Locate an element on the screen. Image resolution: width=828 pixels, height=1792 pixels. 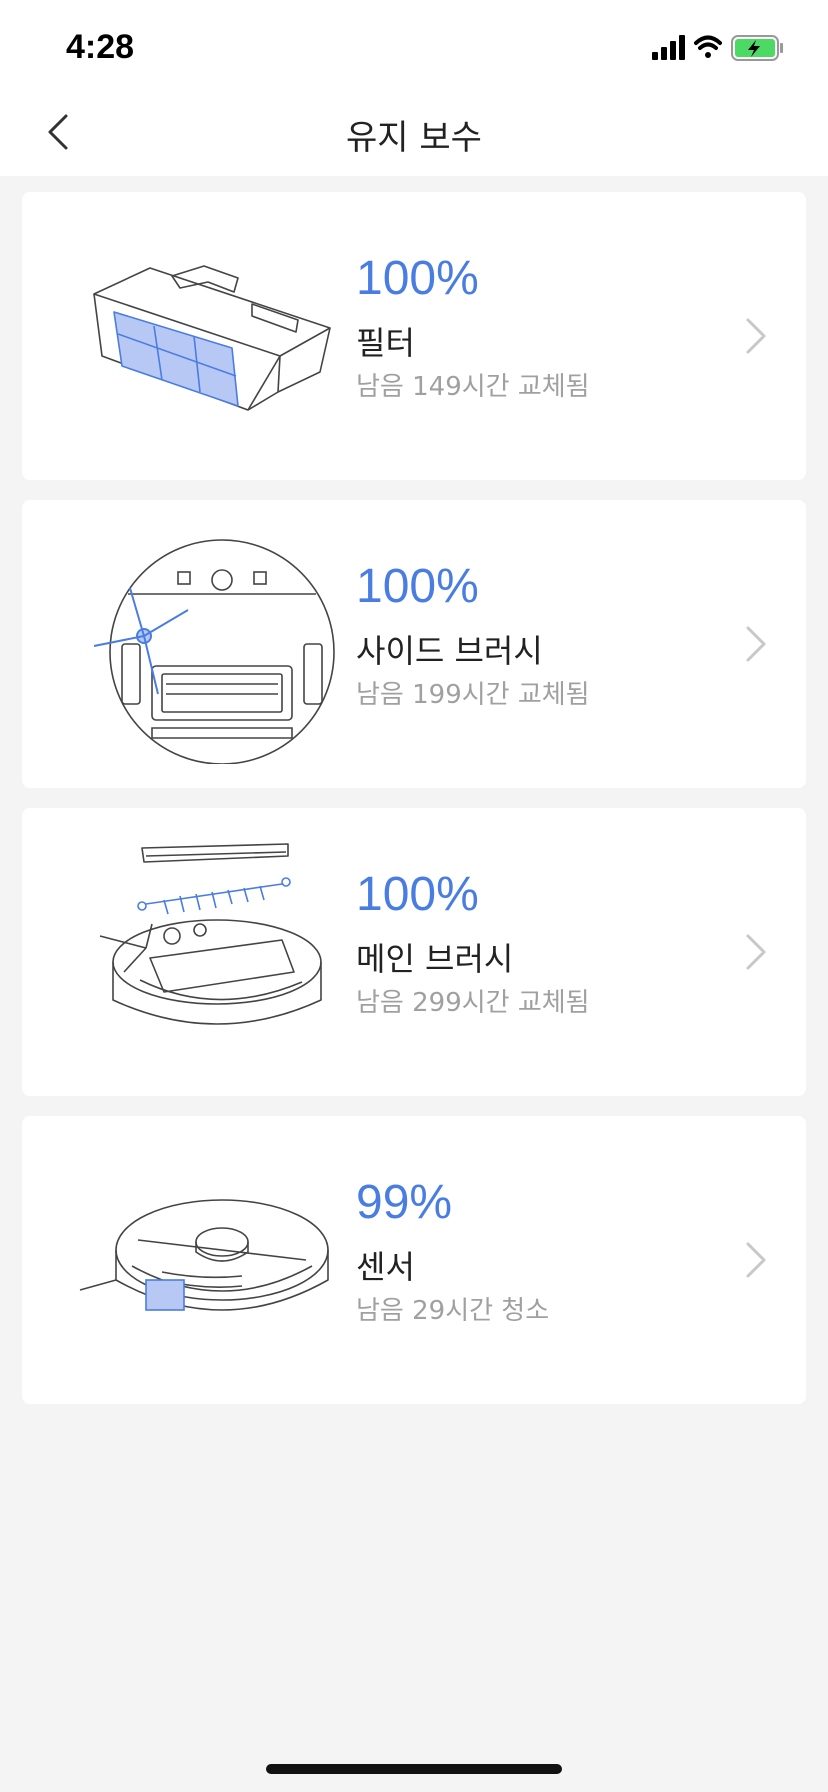
filter-illustration is located at coordinates (212, 338).